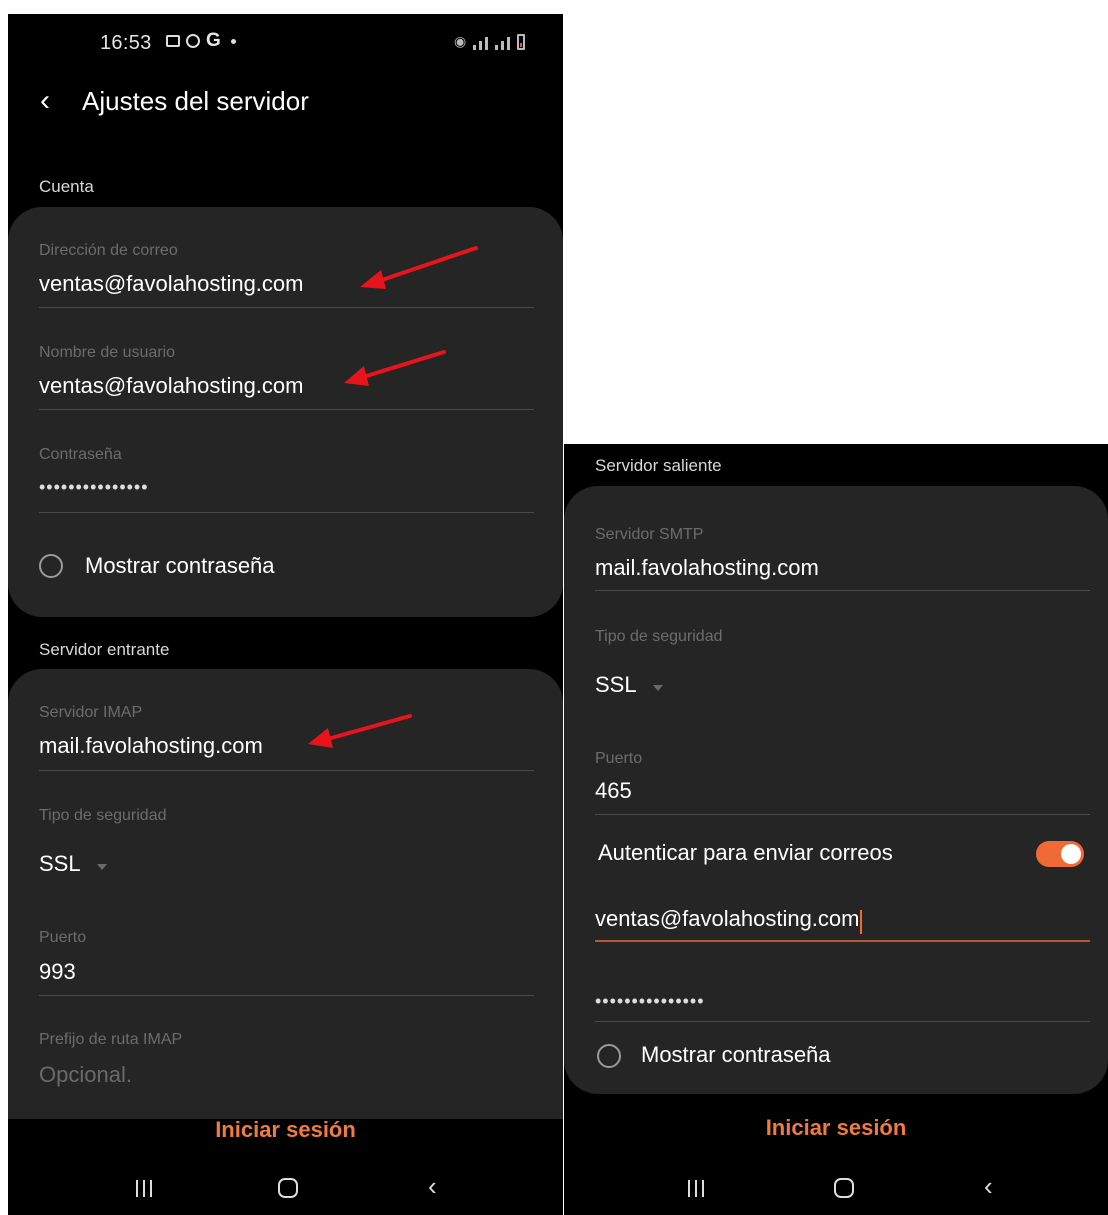 The image size is (1108, 1215). Describe the element at coordinates (193, 41) in the screenshot. I see `notification-icon` at that location.